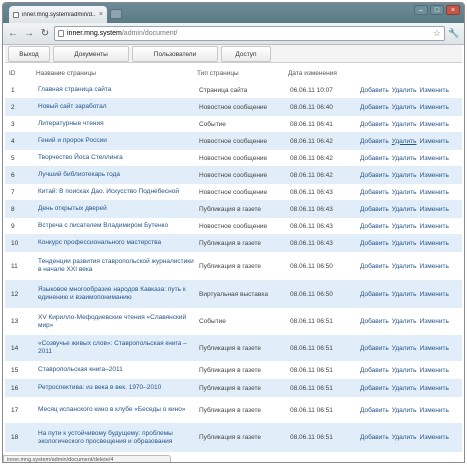  Describe the element at coordinates (311, 192) in the screenshot. I see `row-date: 08.06.11 06:43` at that location.